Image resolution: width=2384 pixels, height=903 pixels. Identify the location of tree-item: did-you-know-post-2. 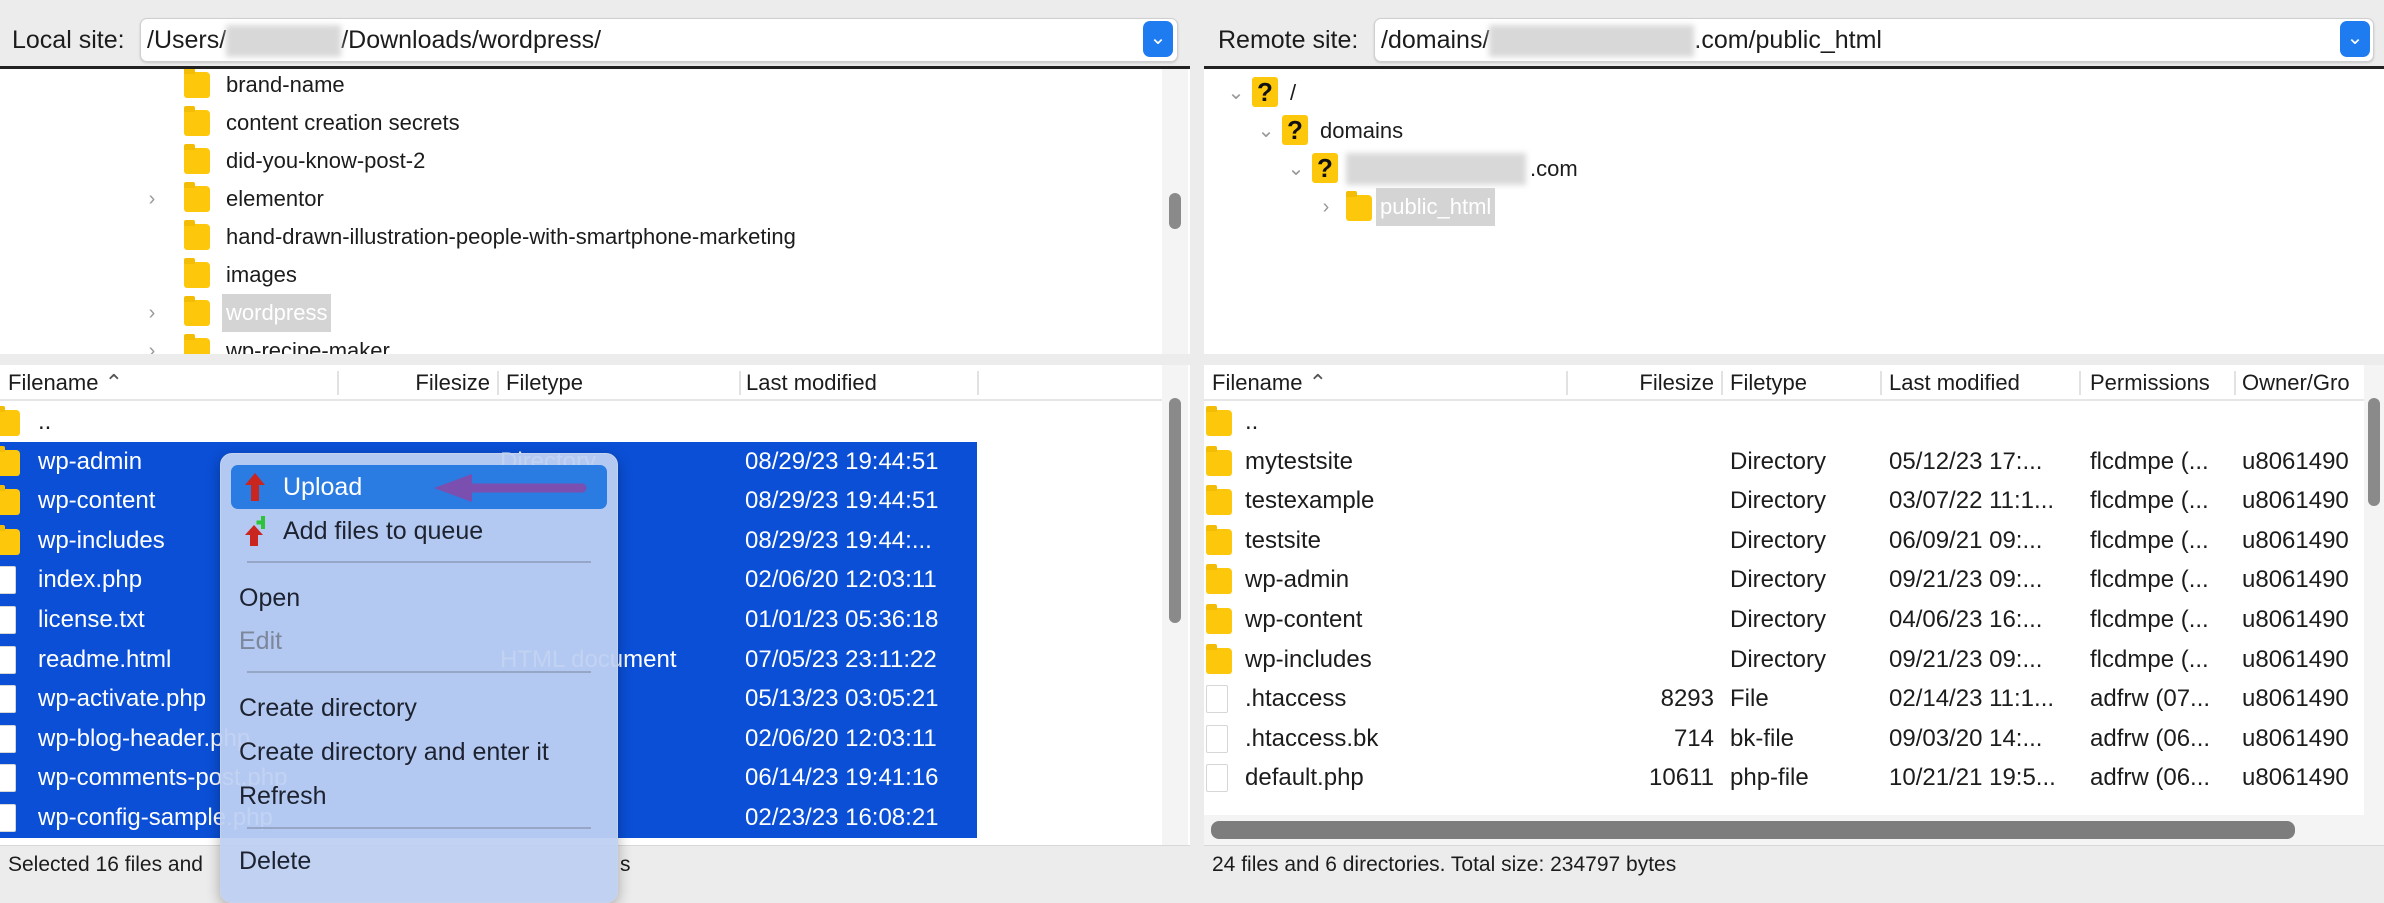
(575, 161).